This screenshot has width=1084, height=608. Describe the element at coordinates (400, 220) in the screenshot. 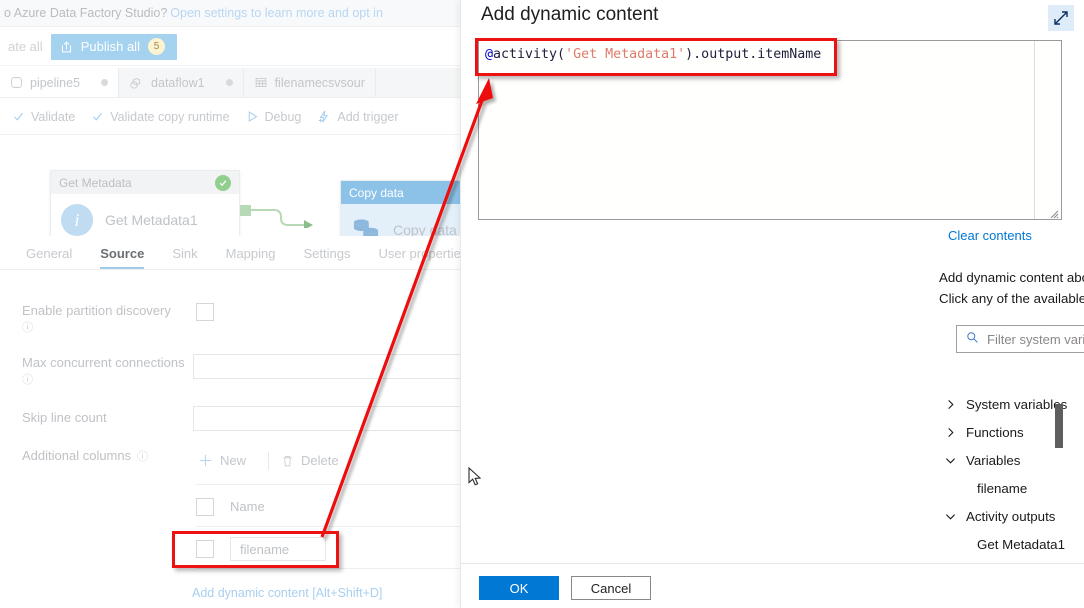

I see `activity-body: Copy data` at that location.